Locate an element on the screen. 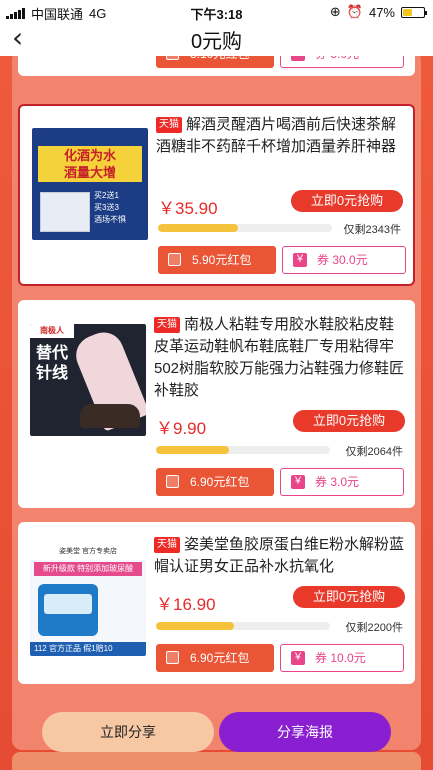  coupon-button: 5.90元红包 is located at coordinates (217, 260).